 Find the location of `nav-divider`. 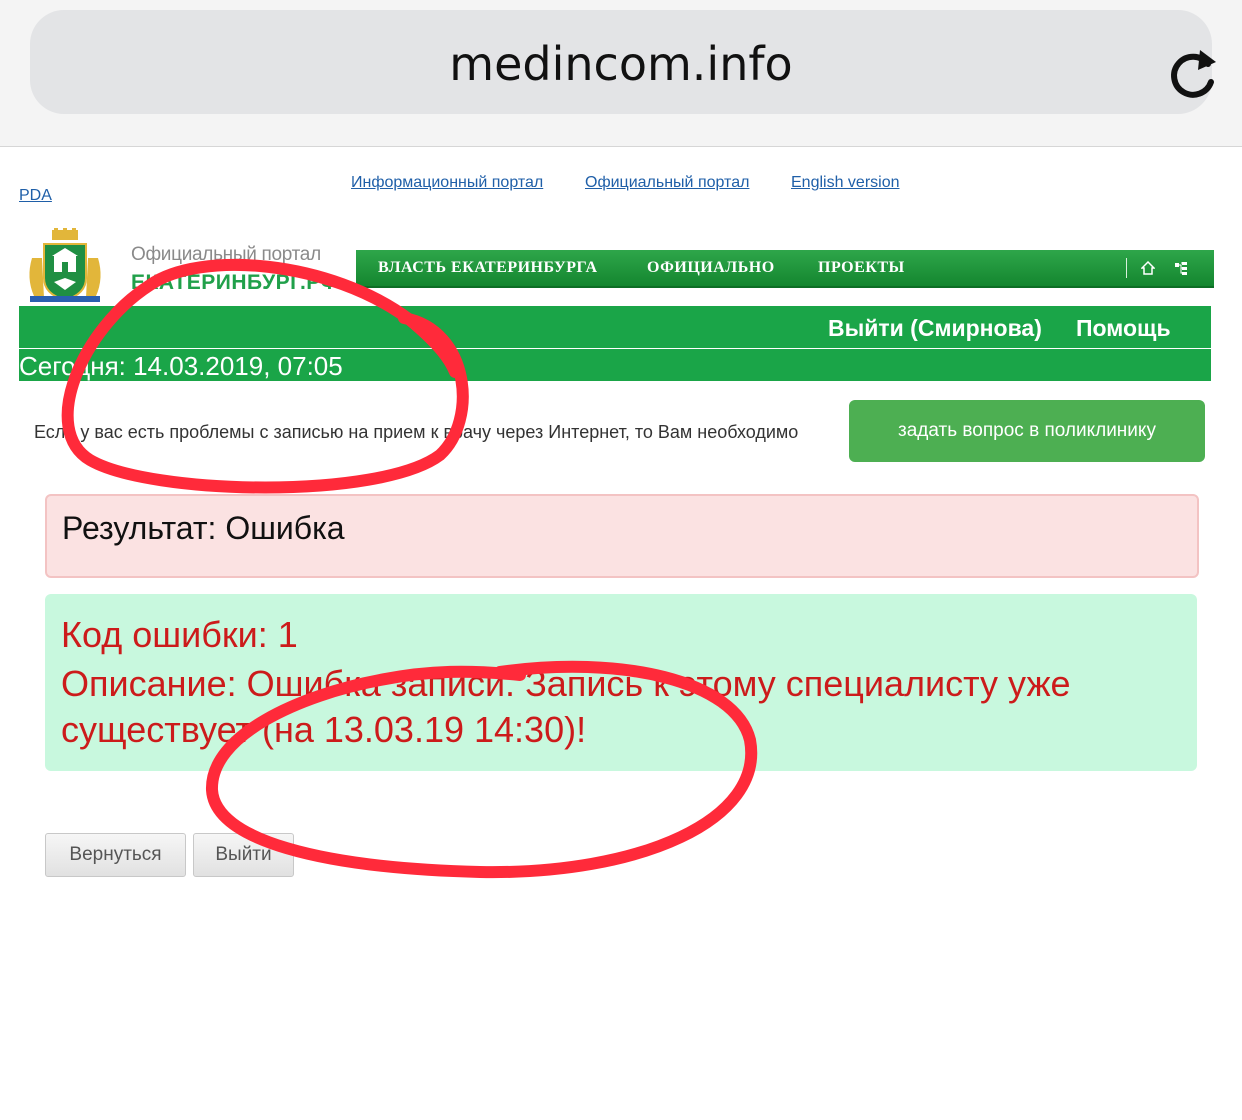

nav-divider is located at coordinates (1126, 268).